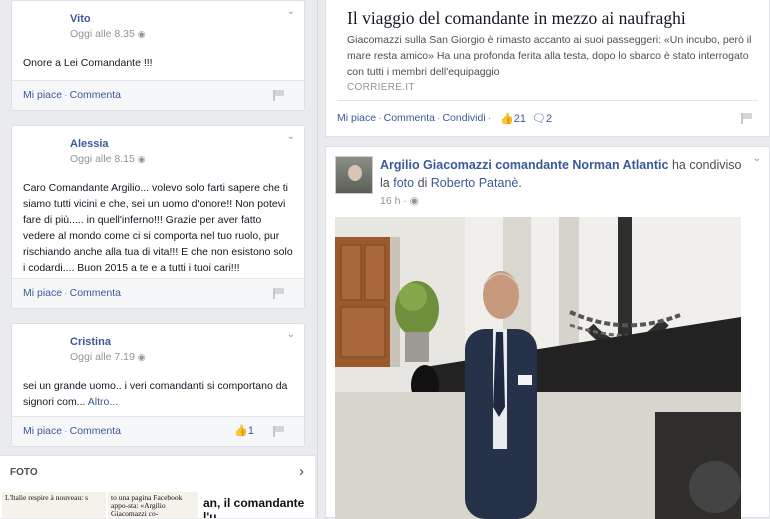  I want to click on comments-count: 2, so click(549, 119).